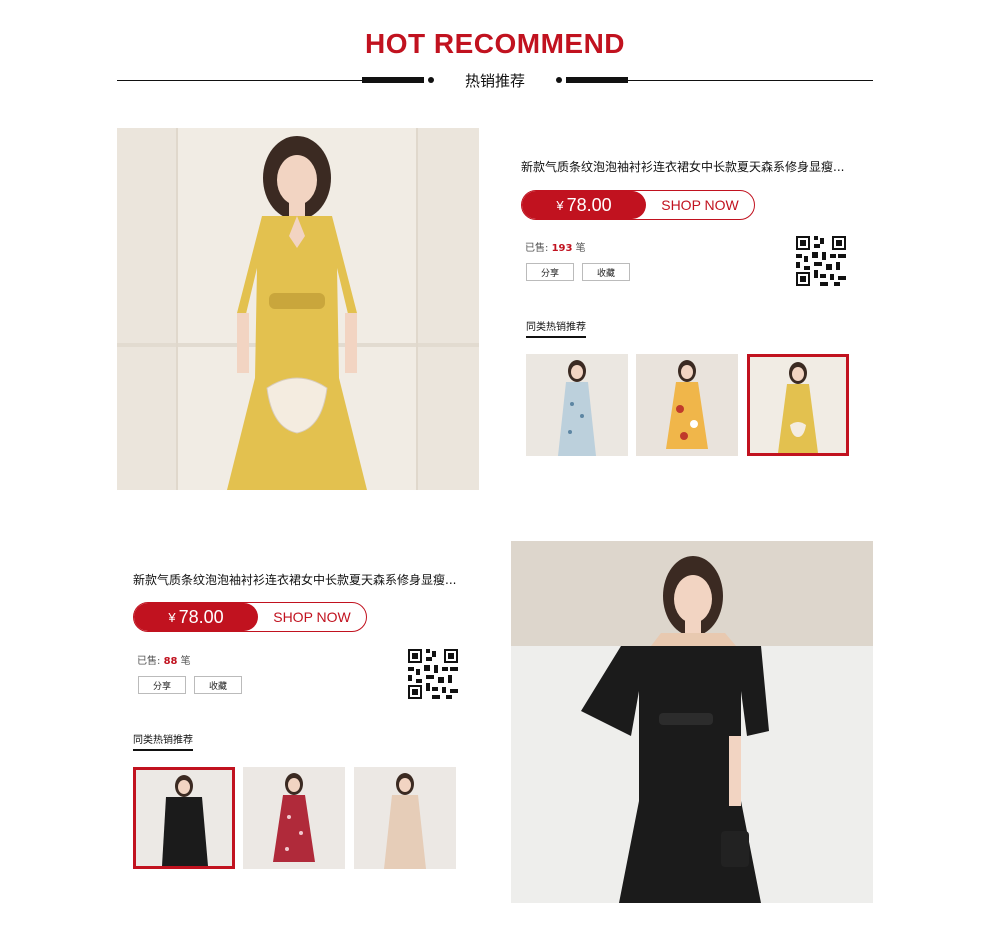 This screenshot has height=947, width=990. I want to click on header-dot-left, so click(431, 80).